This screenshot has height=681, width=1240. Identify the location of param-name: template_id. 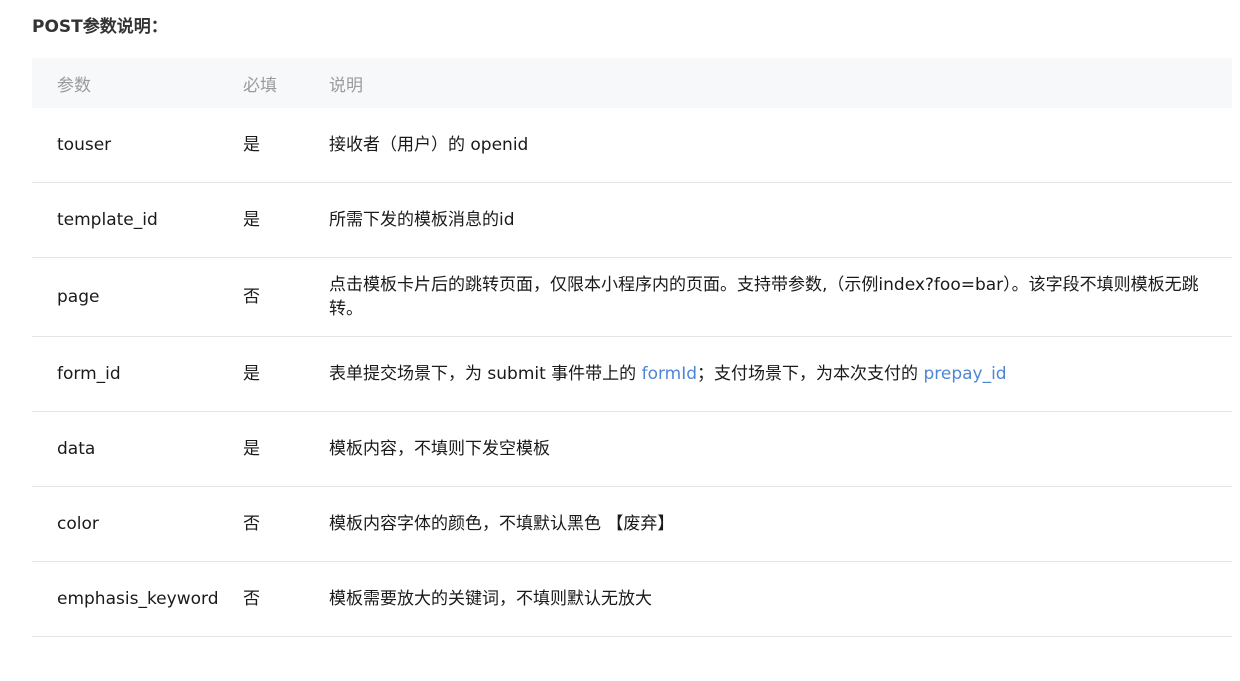
(137, 220).